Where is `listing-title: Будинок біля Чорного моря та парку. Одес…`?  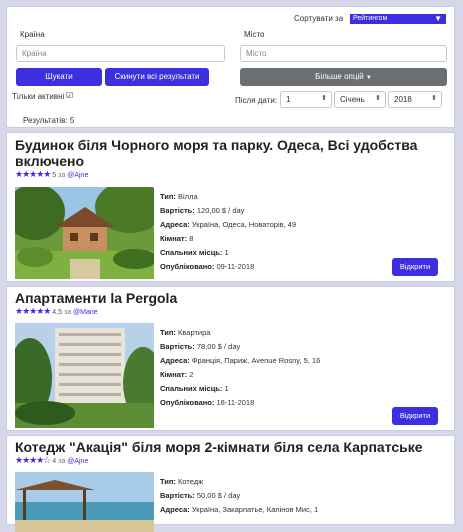
listing-title: Будинок біля Чорного моря та парку. Одес… is located at coordinates (230, 153).